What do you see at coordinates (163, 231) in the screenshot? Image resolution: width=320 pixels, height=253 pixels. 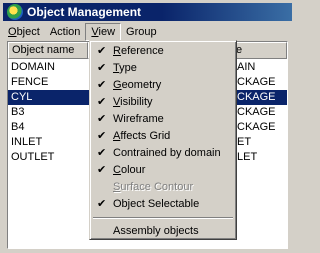 I see `view-menu-item-assembly-objects: Assembly objects` at bounding box center [163, 231].